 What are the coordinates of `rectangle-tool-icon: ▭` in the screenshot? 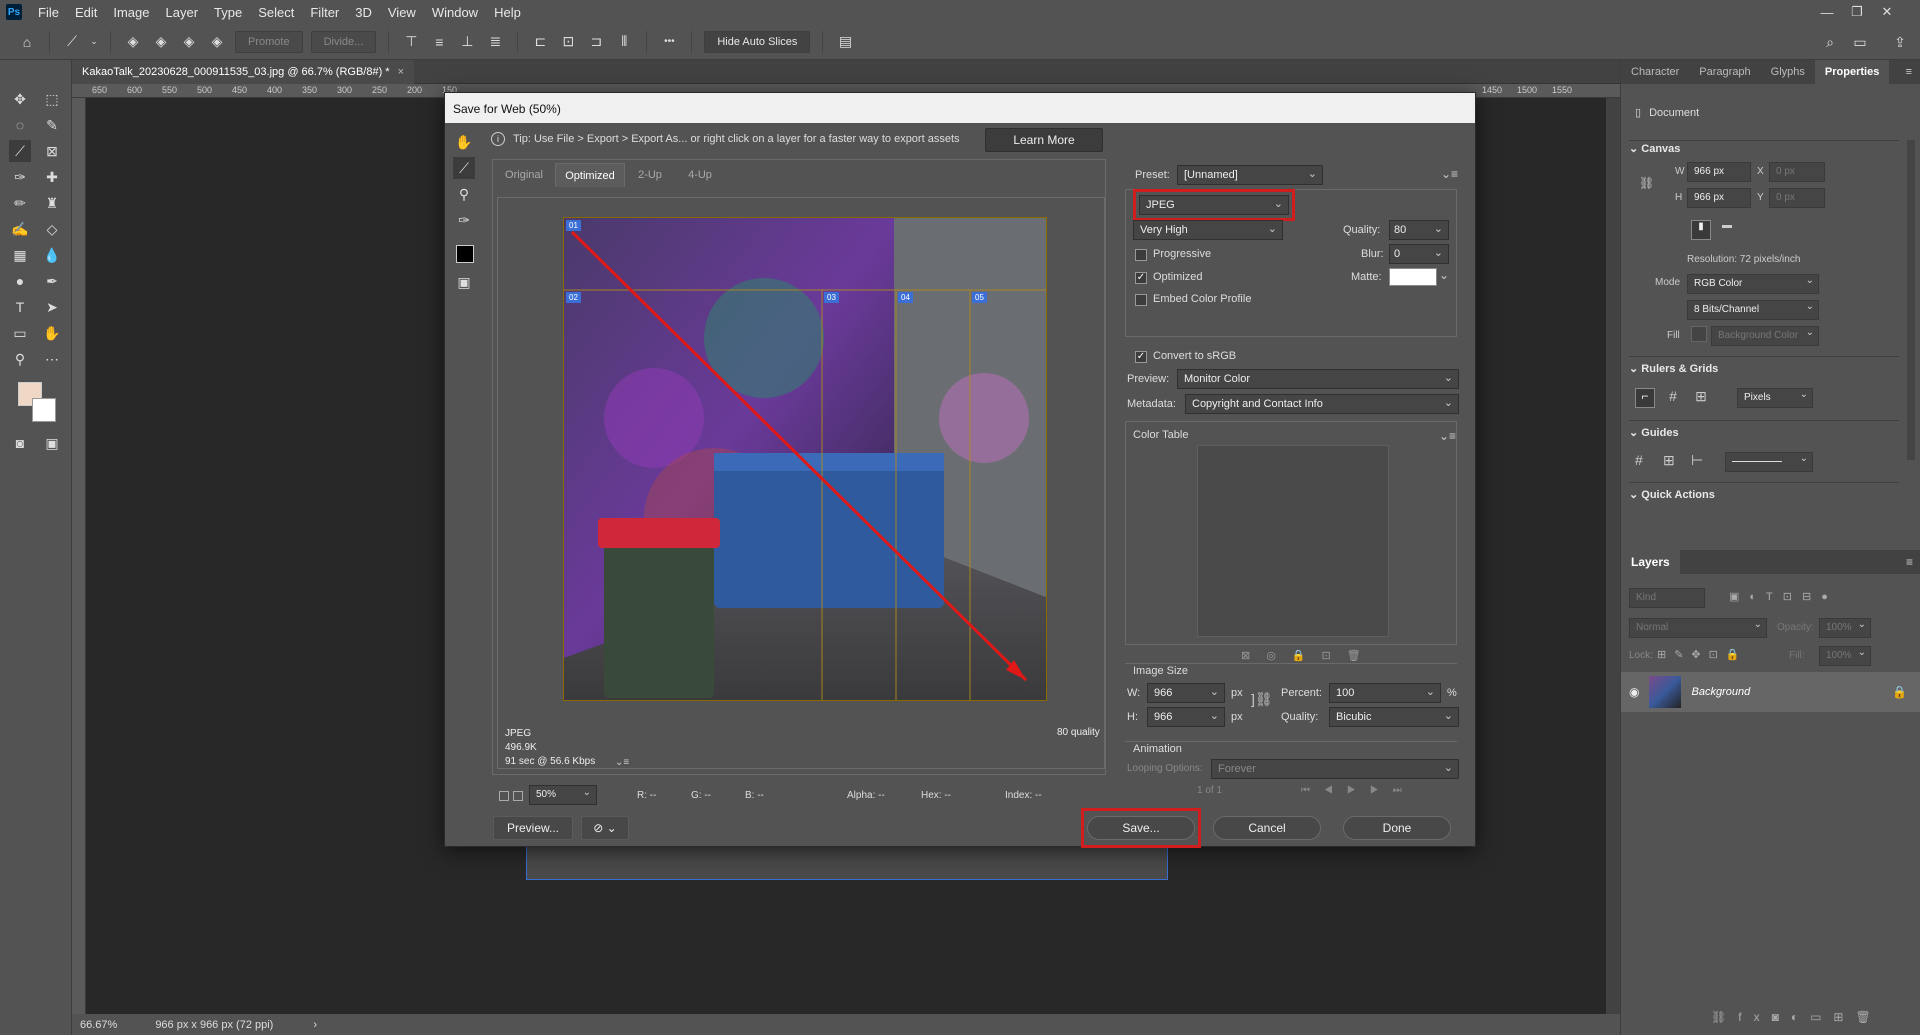 It's located at (20, 333).